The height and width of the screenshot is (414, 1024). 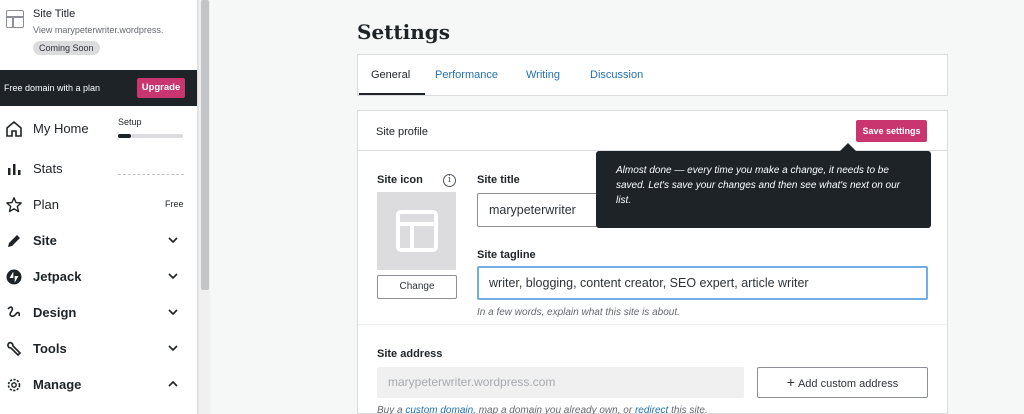 What do you see at coordinates (14, 349) in the screenshot?
I see `wrench-icon` at bounding box center [14, 349].